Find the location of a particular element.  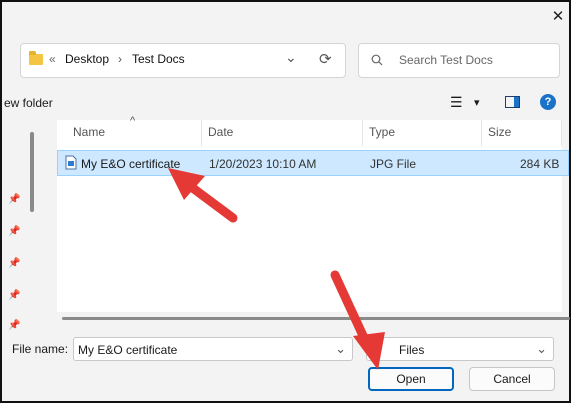

file-name-input: My E&O certificate ⌄ is located at coordinates (213, 349).